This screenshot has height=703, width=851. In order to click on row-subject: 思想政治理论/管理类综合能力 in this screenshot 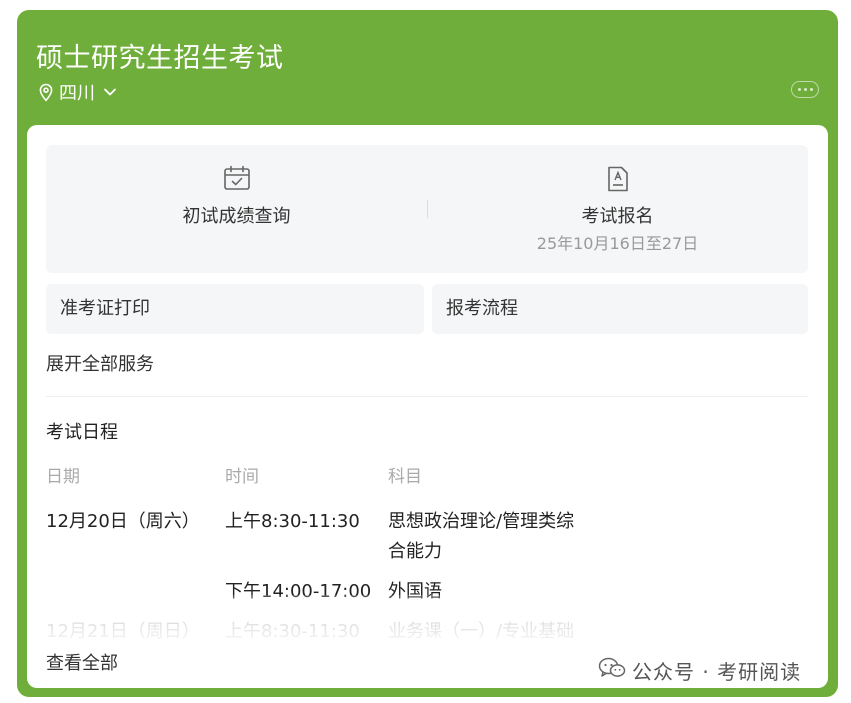, I will do `click(481, 536)`.